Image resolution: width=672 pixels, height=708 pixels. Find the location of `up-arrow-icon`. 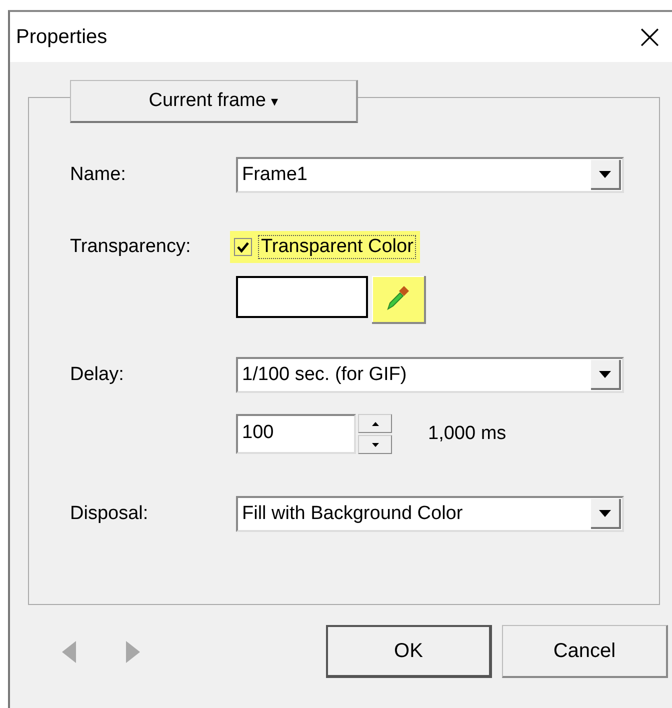

up-arrow-icon is located at coordinates (375, 424).